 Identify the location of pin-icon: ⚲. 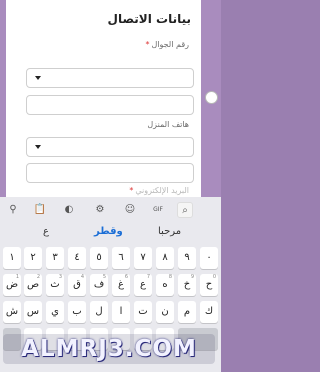
(13, 210).